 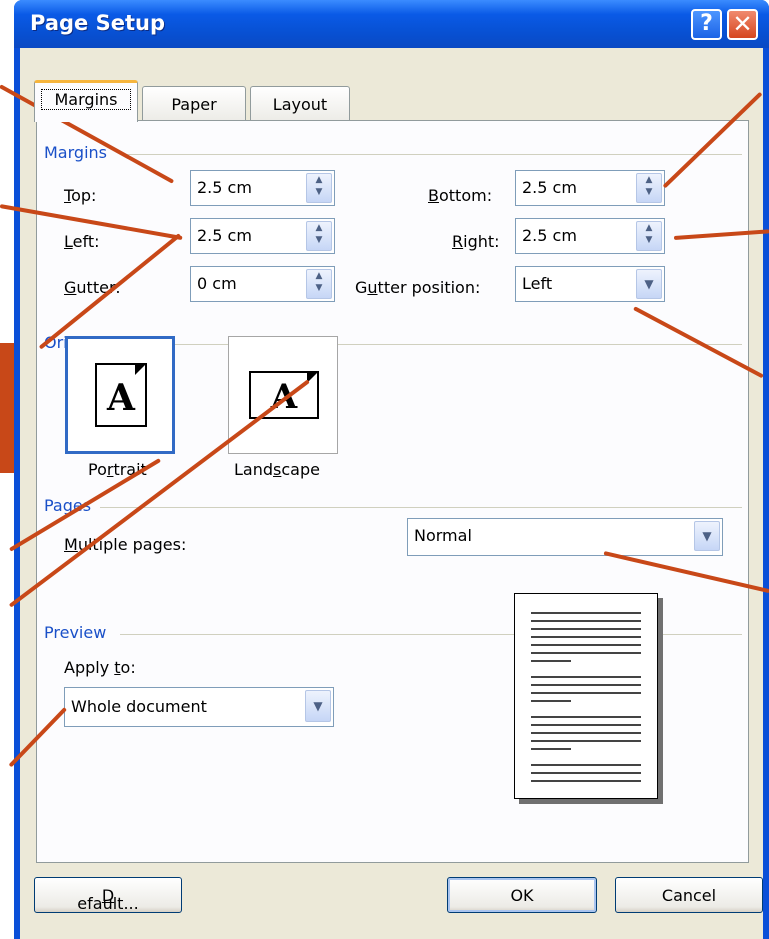 I want to click on gutter-position-value: Left, so click(x=537, y=283).